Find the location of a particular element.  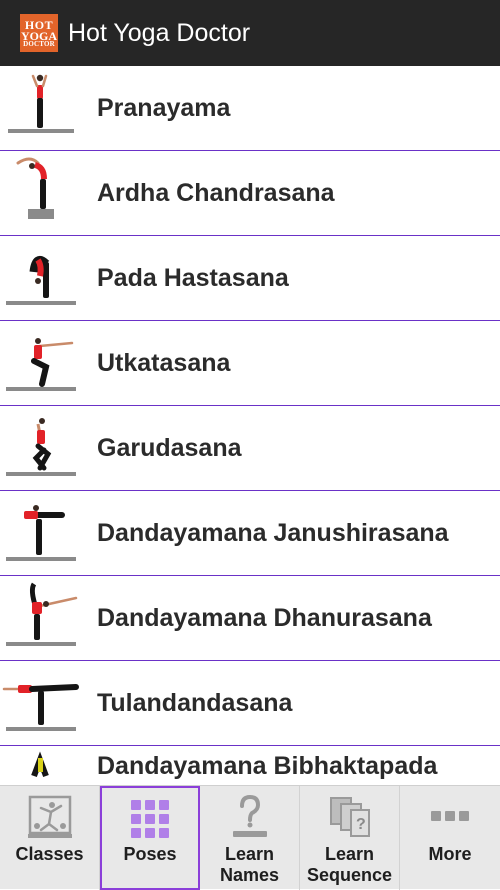

tab-poses: Poses is located at coordinates (150, 838).